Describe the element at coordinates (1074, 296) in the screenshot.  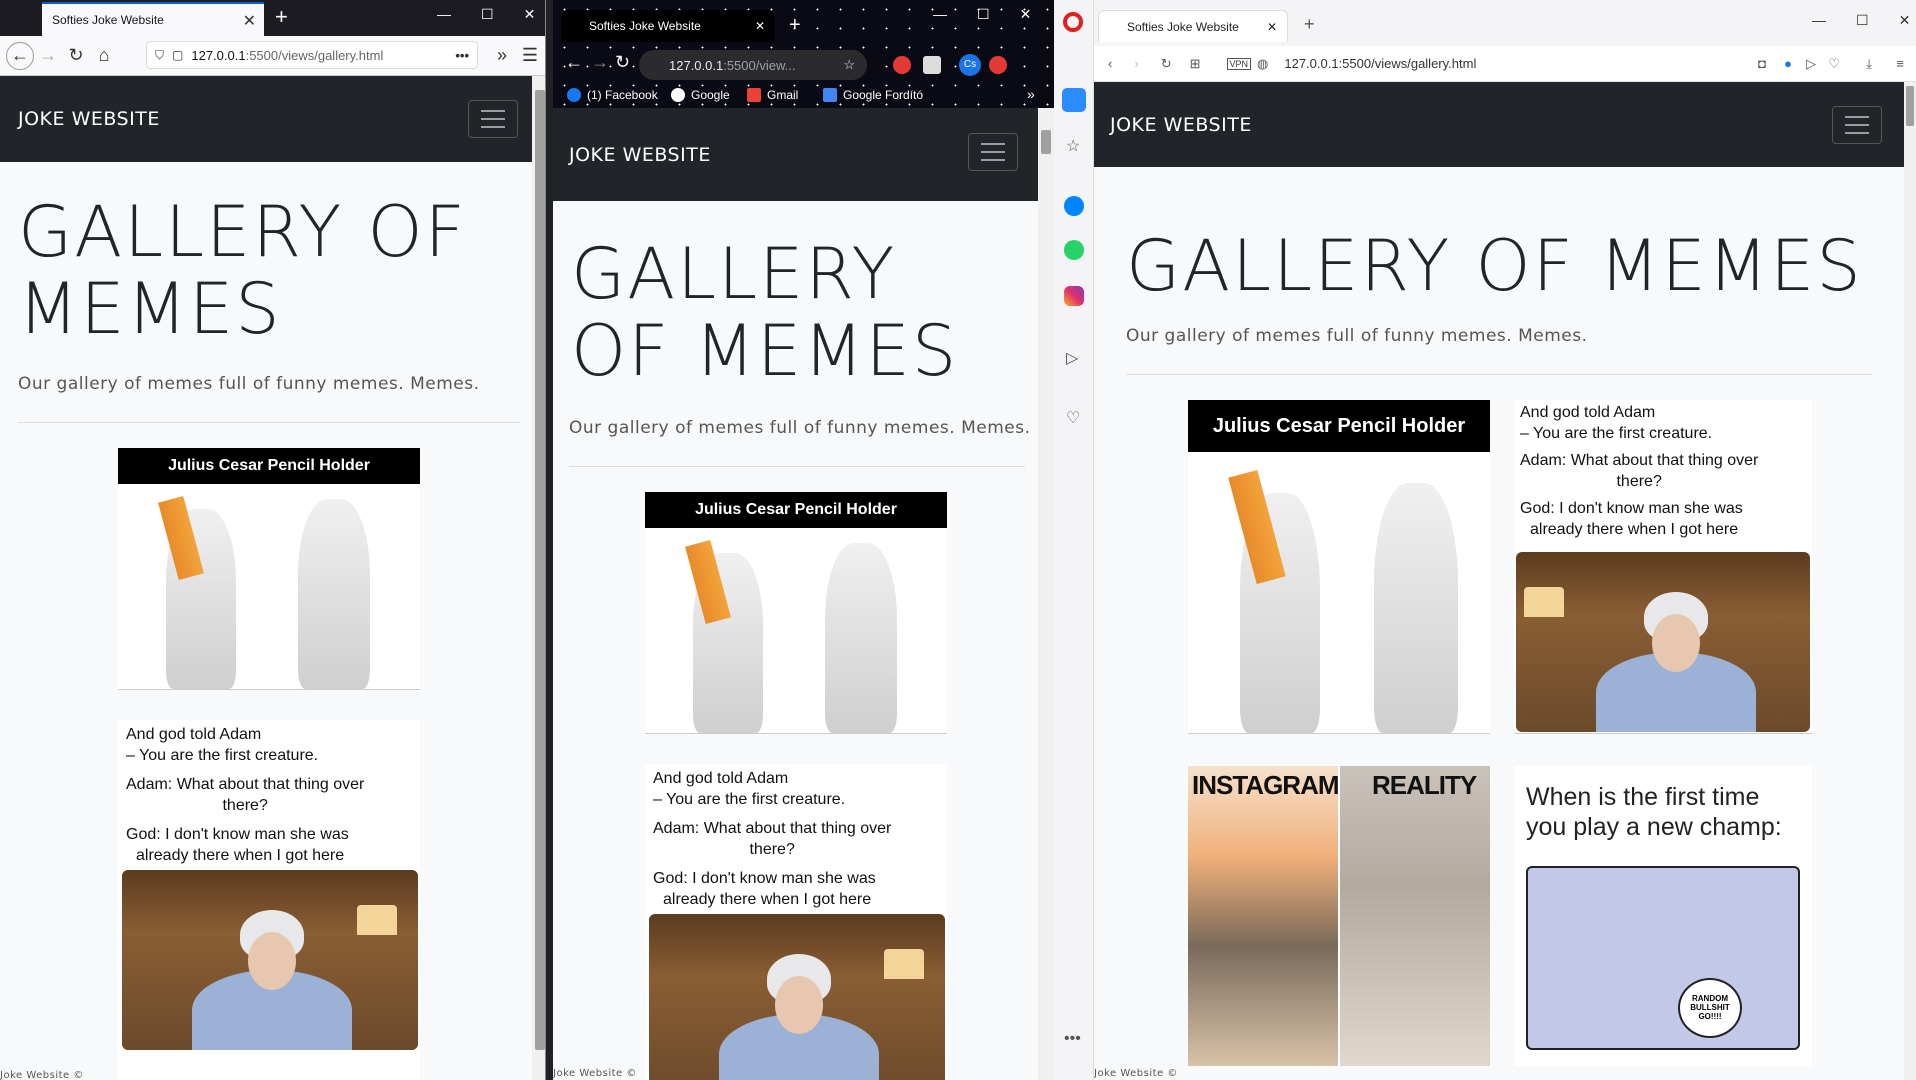
I see `instagram-icon` at that location.